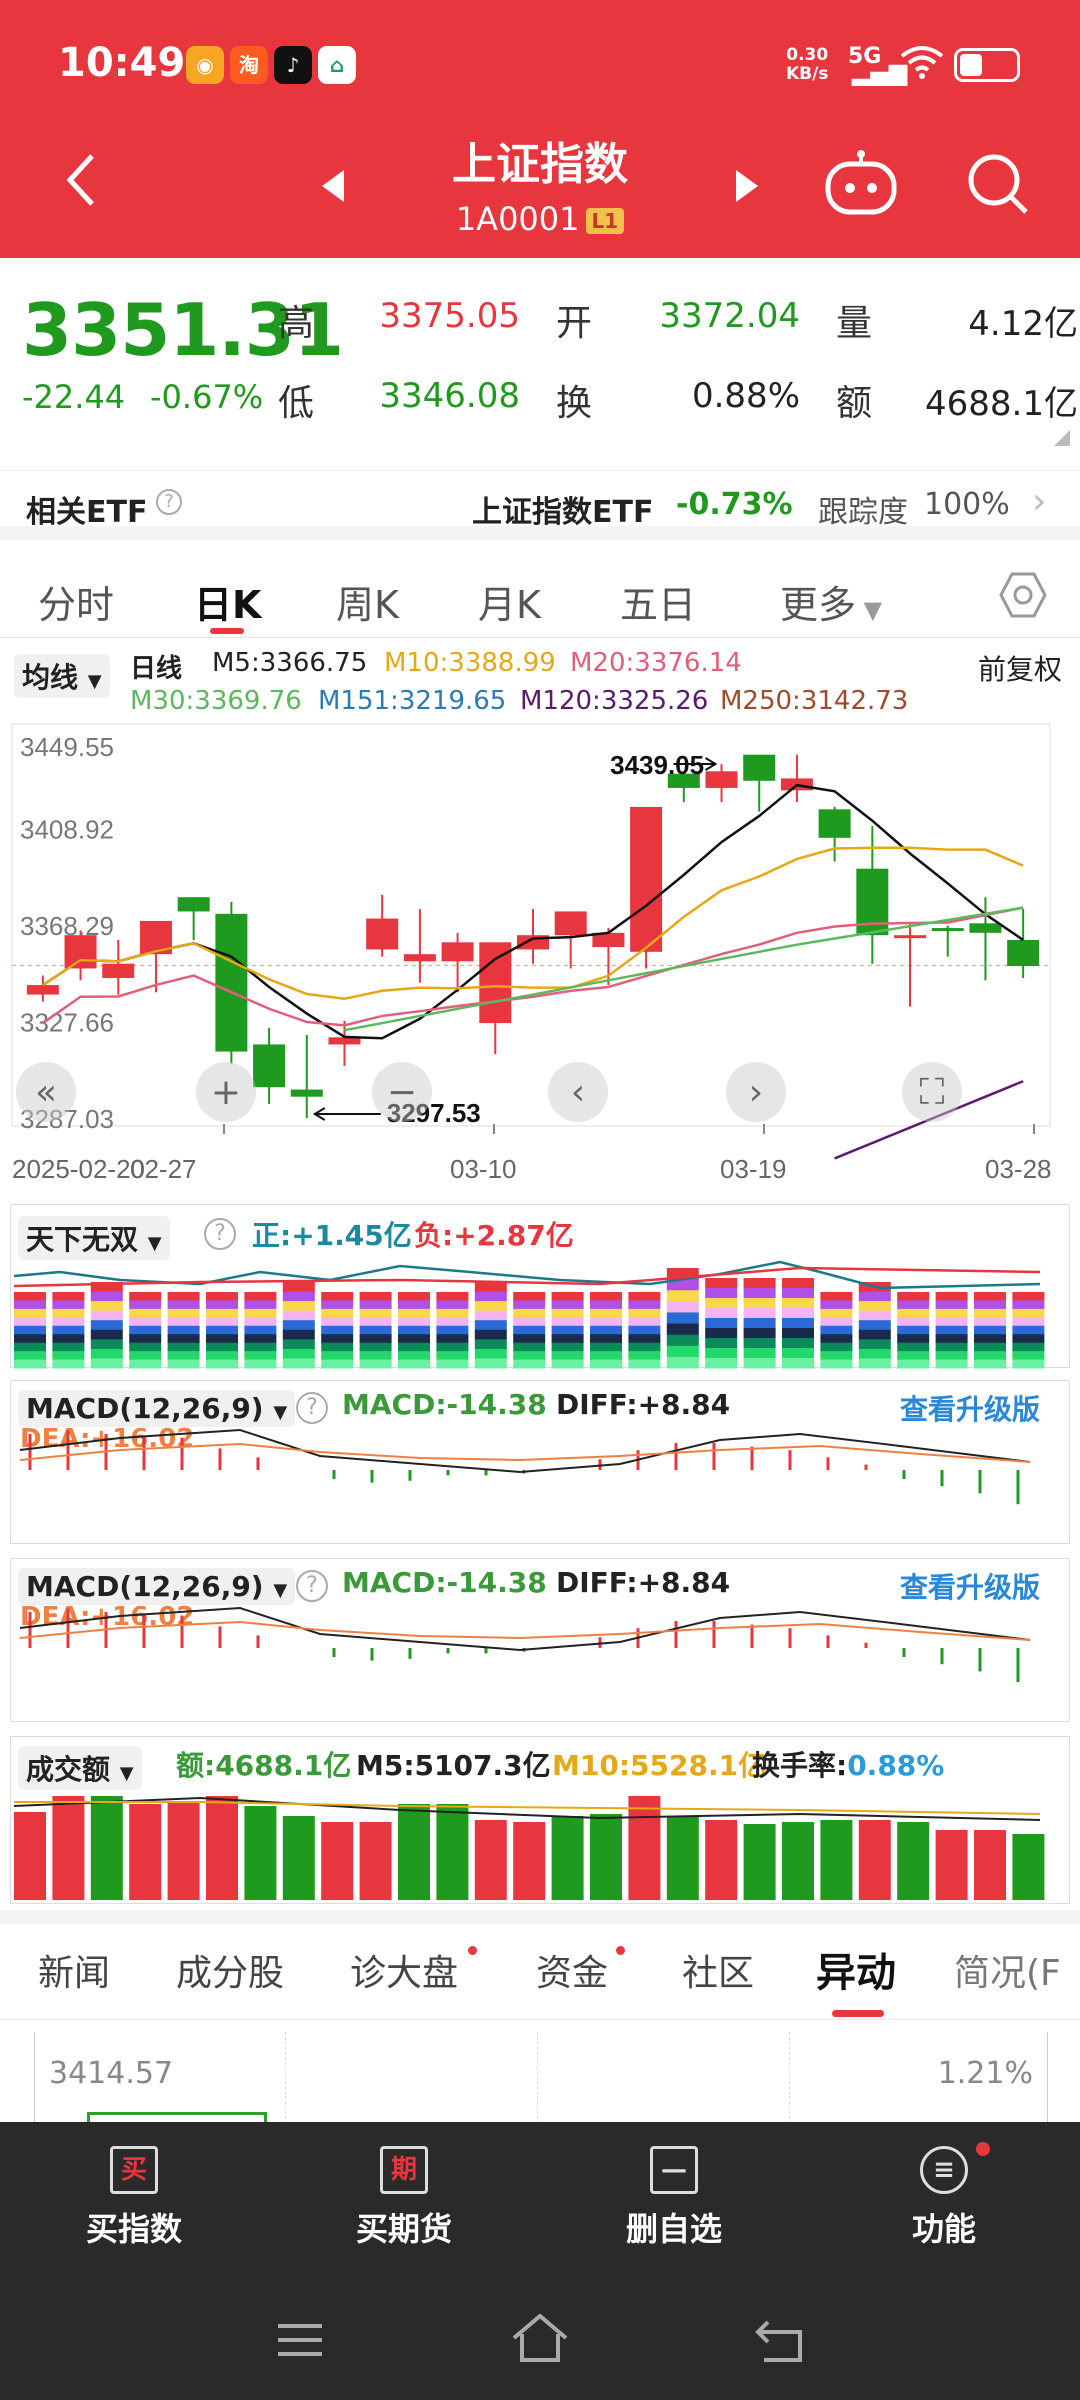 The height and width of the screenshot is (2400, 1080). Describe the element at coordinates (967, 504) in the screenshot. I see `tracking-value: 100%` at that location.